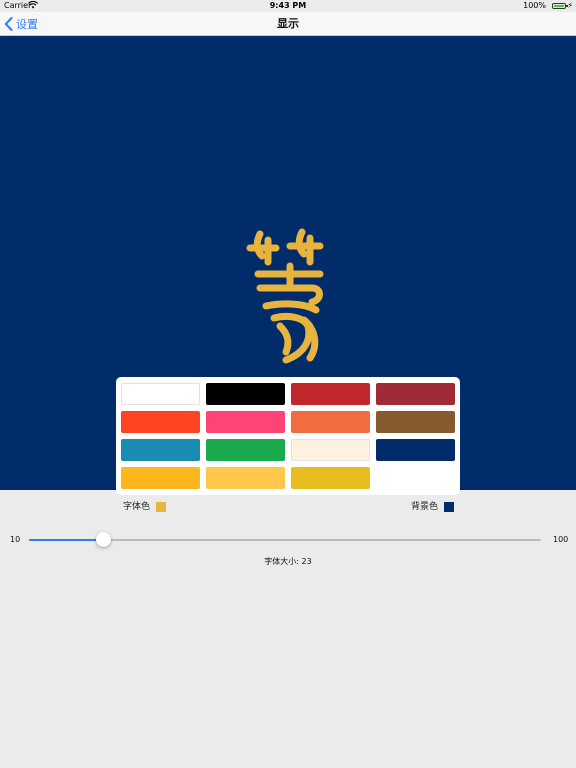 Image resolution: width=576 pixels, height=768 pixels. I want to click on color-palette, so click(288, 436).